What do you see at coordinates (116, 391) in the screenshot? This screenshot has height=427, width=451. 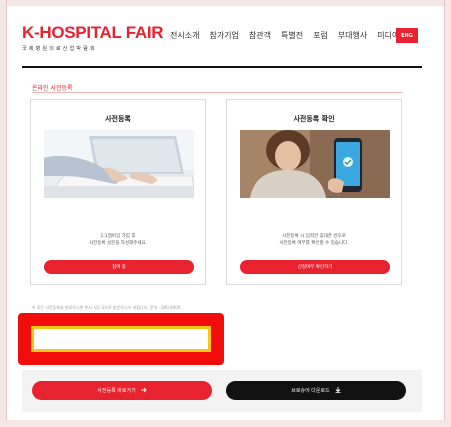 I see `register-shortcut-label: 사전등록 바로가기` at bounding box center [116, 391].